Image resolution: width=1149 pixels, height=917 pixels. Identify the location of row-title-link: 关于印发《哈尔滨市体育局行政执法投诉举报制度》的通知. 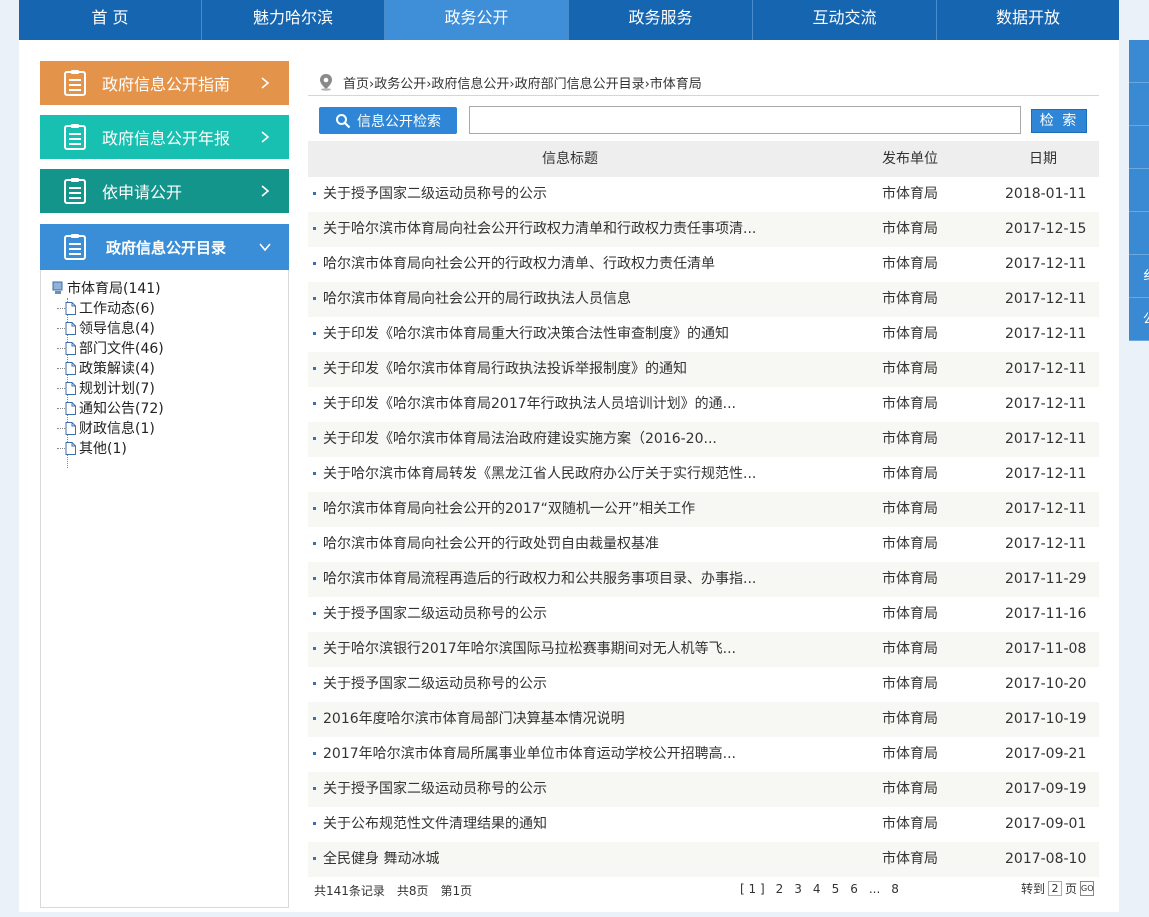
(505, 369).